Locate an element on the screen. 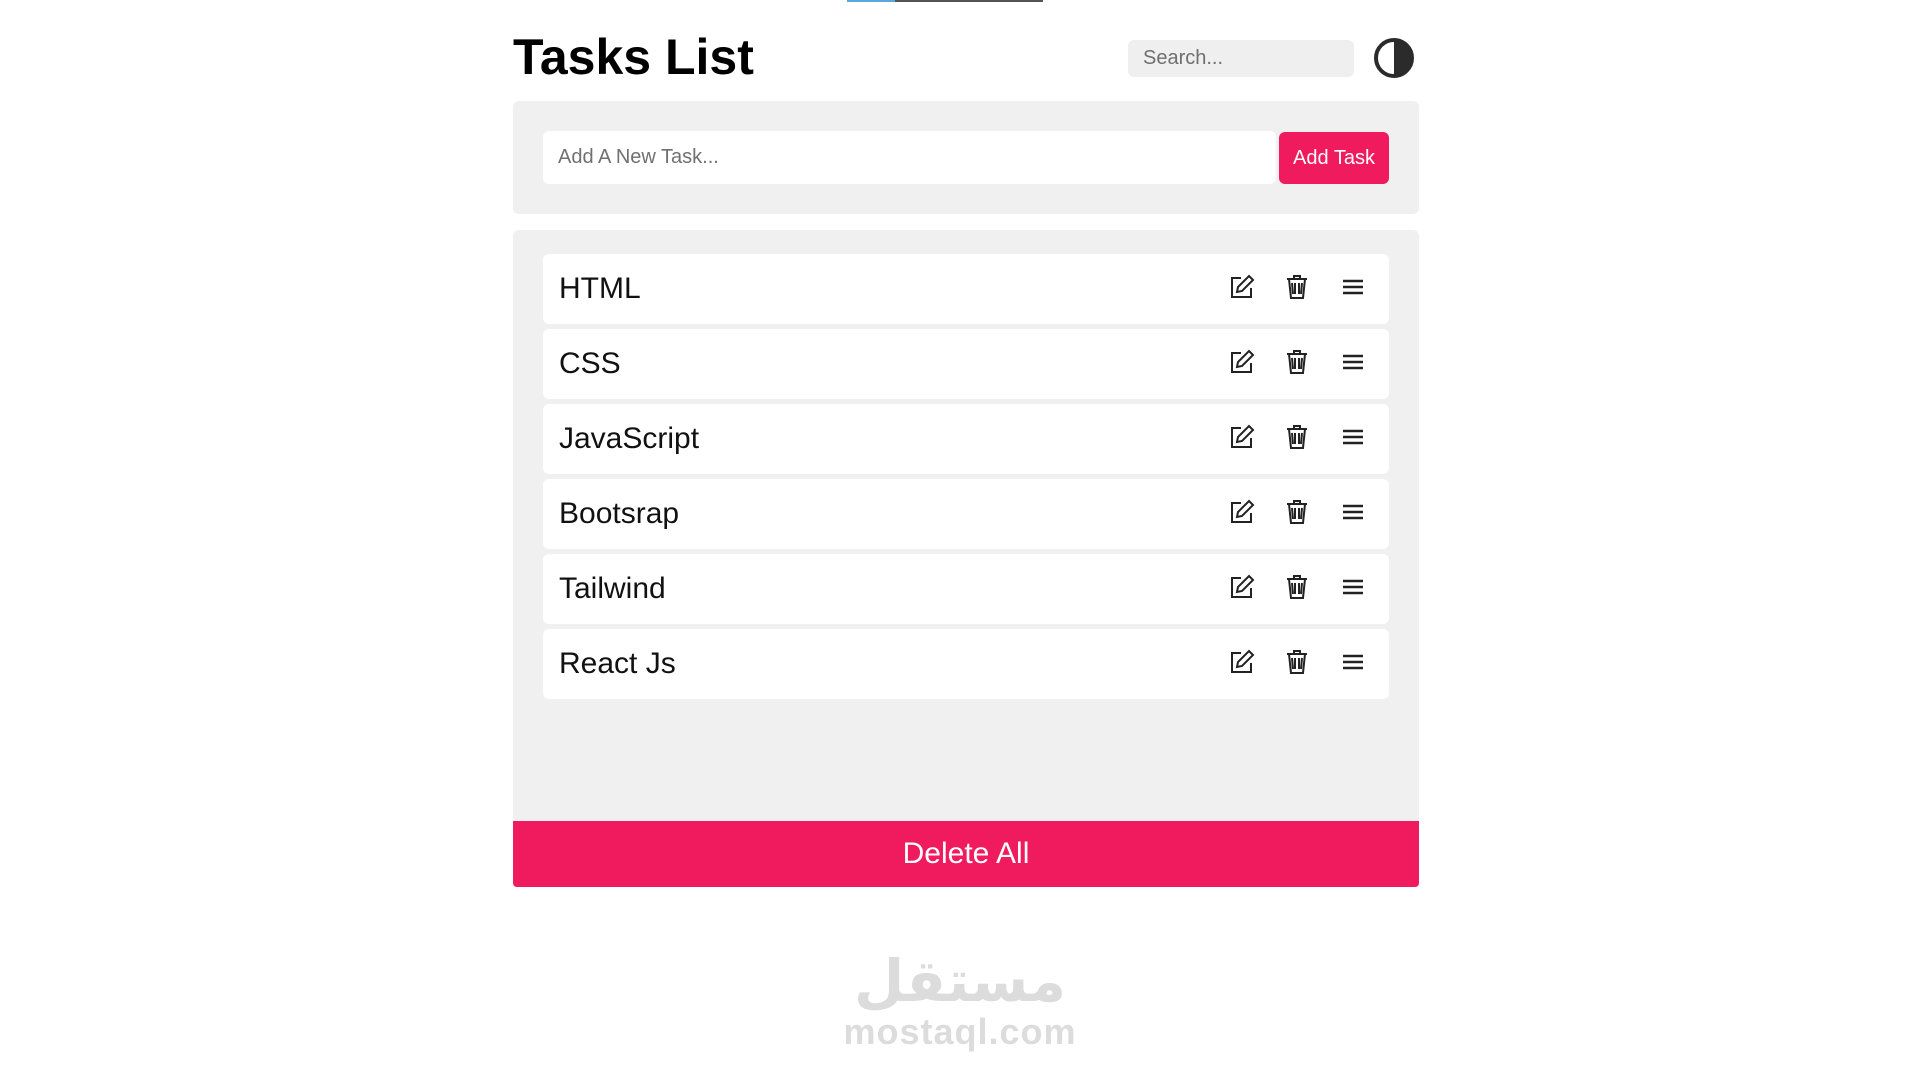 This screenshot has width=1920, height=1080. add-task-button: Add Task is located at coordinates (1334, 158).